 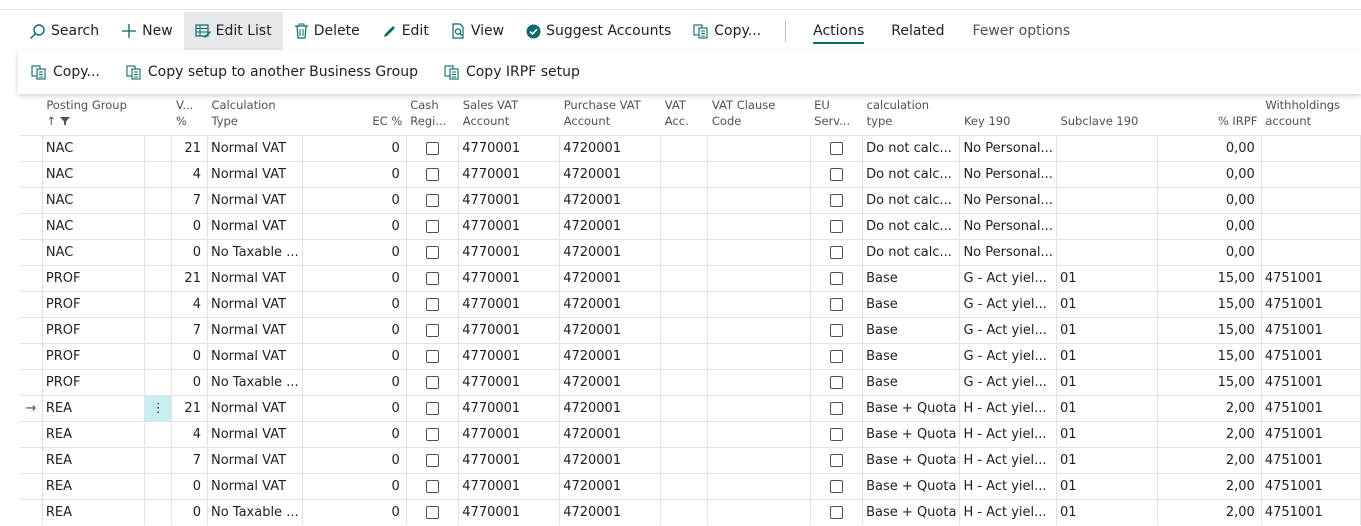 What do you see at coordinates (1311, 226) in the screenshot?
I see `cell-withholdings-account` at bounding box center [1311, 226].